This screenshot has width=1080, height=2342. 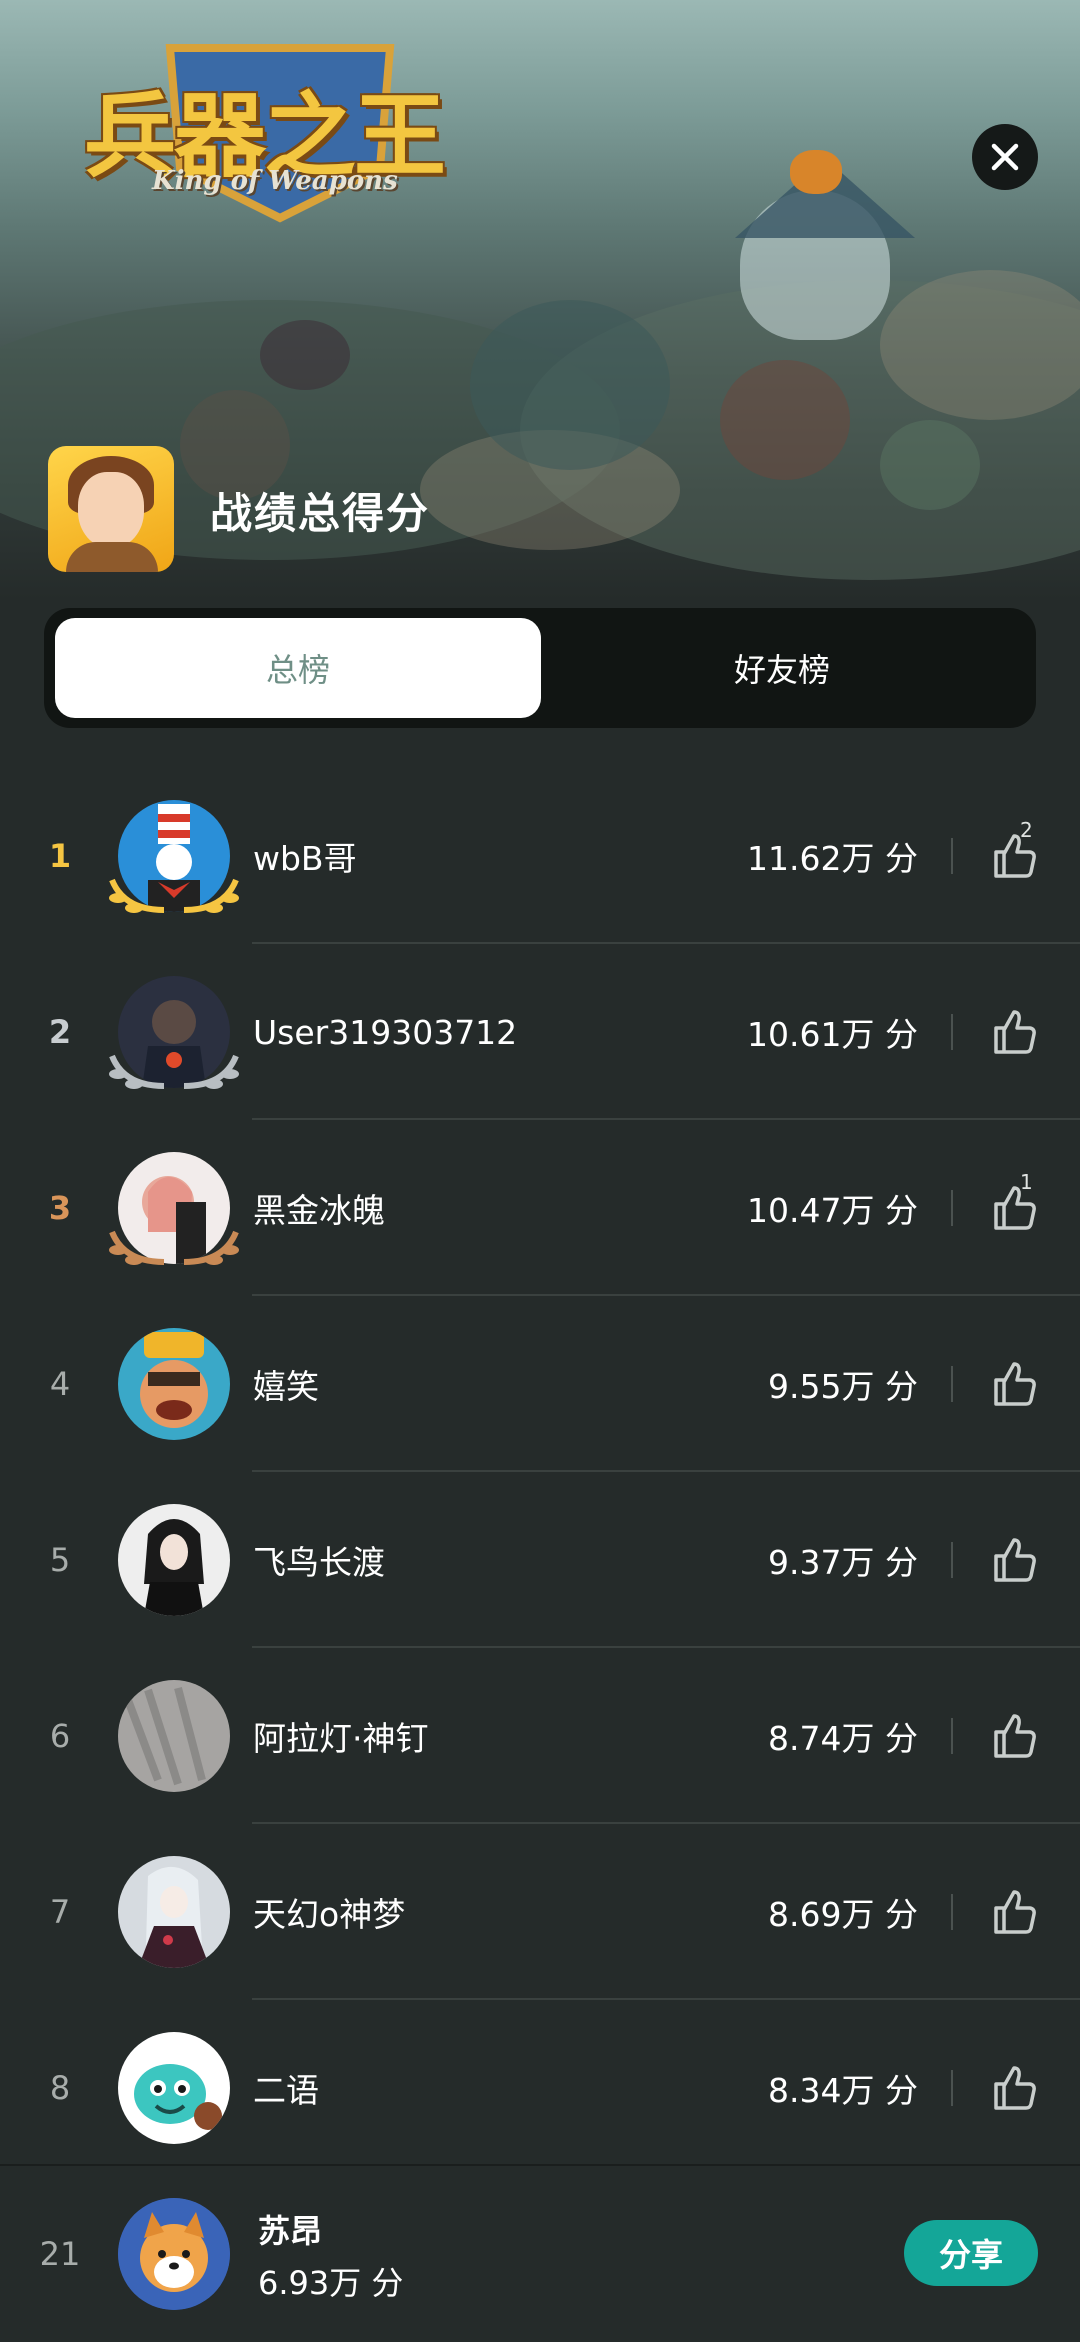 What do you see at coordinates (971, 2253) in the screenshot?
I see `share-button: 分享` at bounding box center [971, 2253].